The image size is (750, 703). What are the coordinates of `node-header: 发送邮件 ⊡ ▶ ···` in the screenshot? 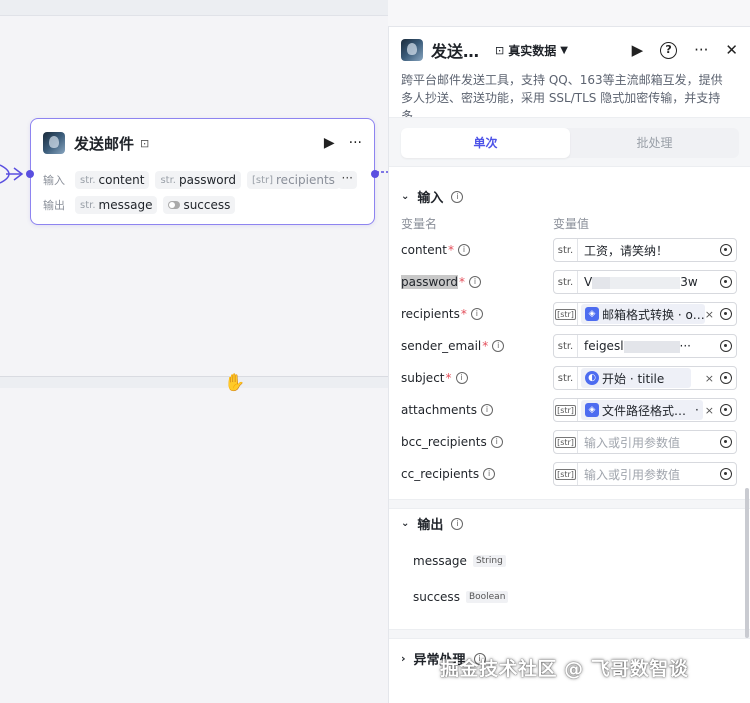 It's located at (202, 143).